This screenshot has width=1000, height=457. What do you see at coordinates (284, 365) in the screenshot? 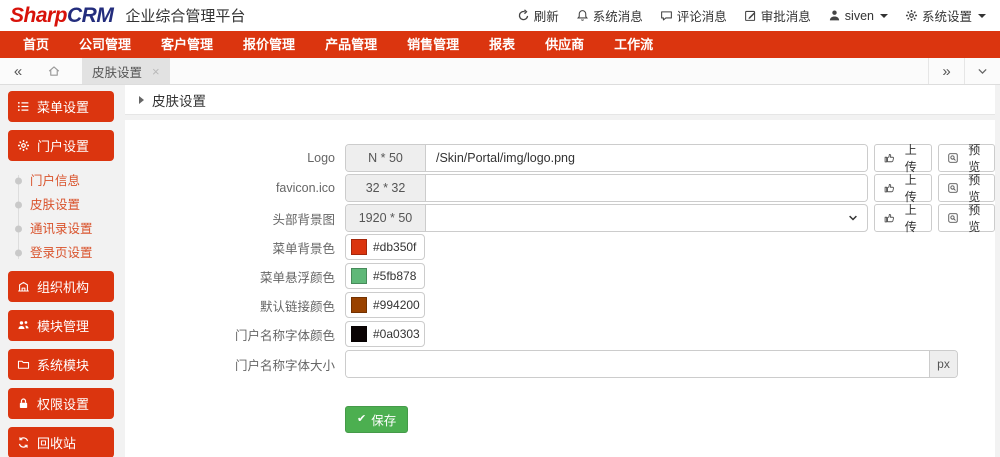
I see `portal-font-size-label: 门户名称字体大小` at bounding box center [284, 365].